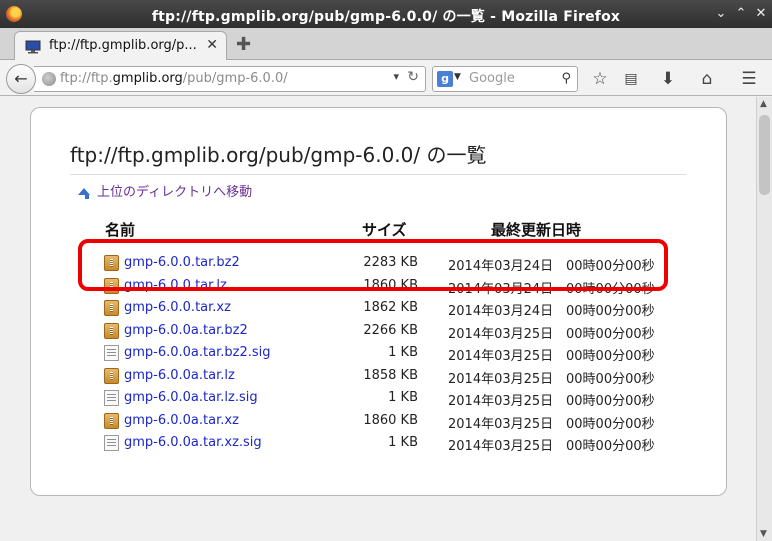 The width and height of the screenshot is (772, 541). I want to click on search-bar: g ▼ Google ⚲, so click(505, 79).